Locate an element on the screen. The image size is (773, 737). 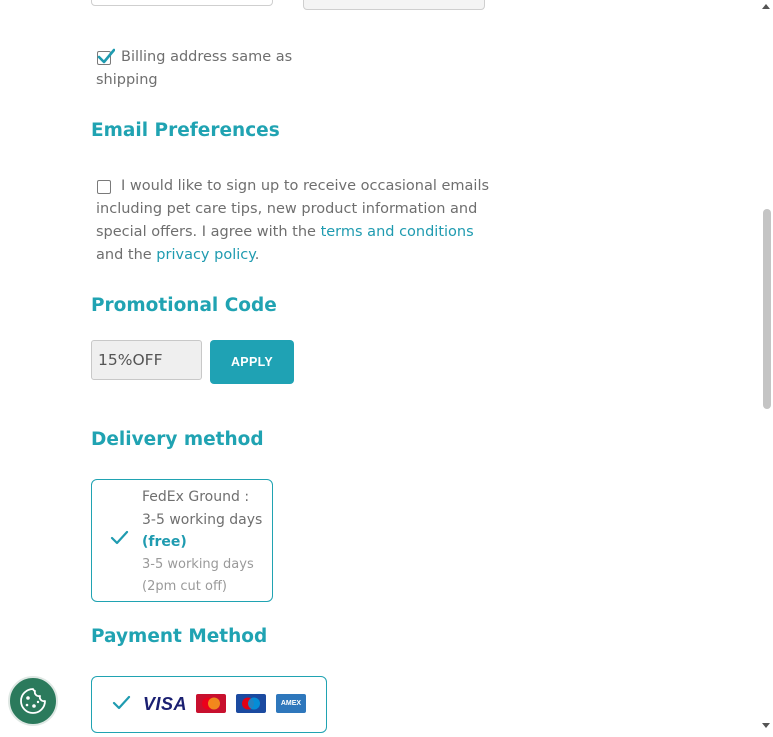
delivery-method-heading: Delivery method is located at coordinates (177, 439).